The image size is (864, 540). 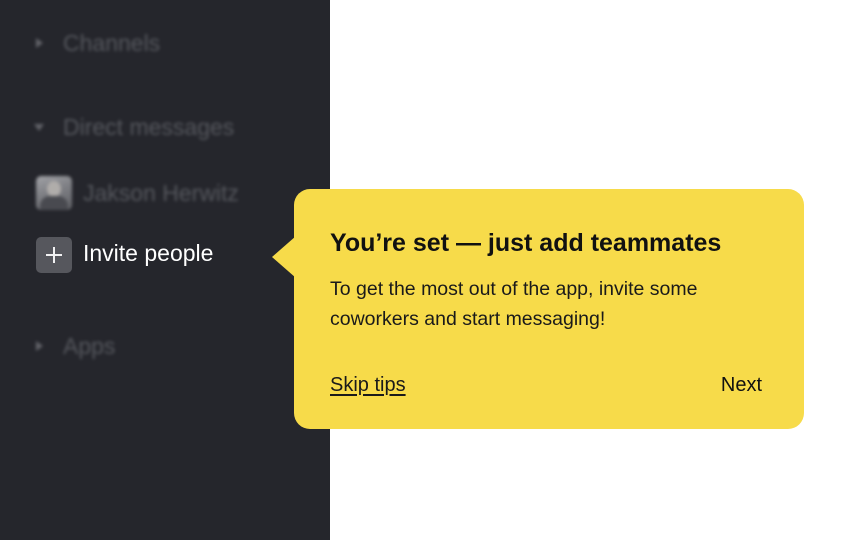 What do you see at coordinates (368, 385) in the screenshot?
I see `skip-tips-link: Skip tips` at bounding box center [368, 385].